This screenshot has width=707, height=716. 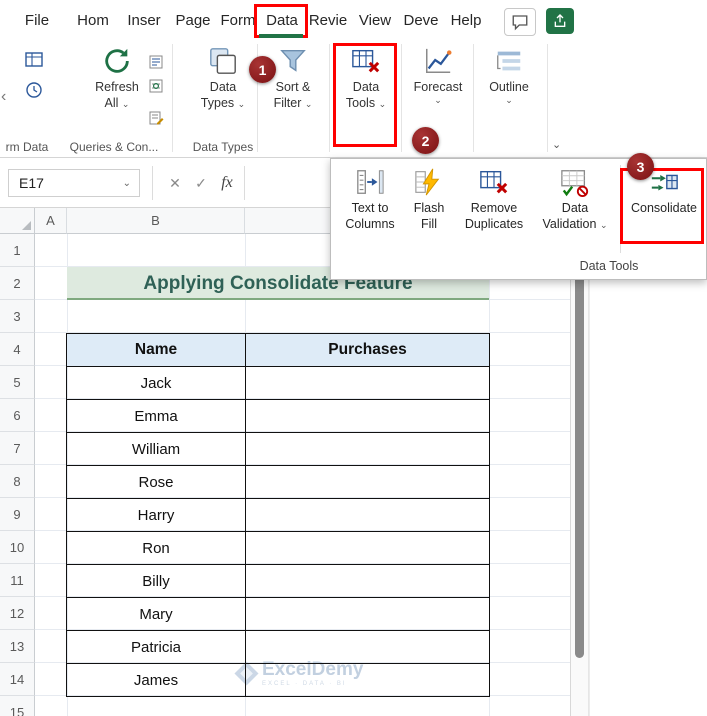 I want to click on from-table-button, so click(x=34, y=62).